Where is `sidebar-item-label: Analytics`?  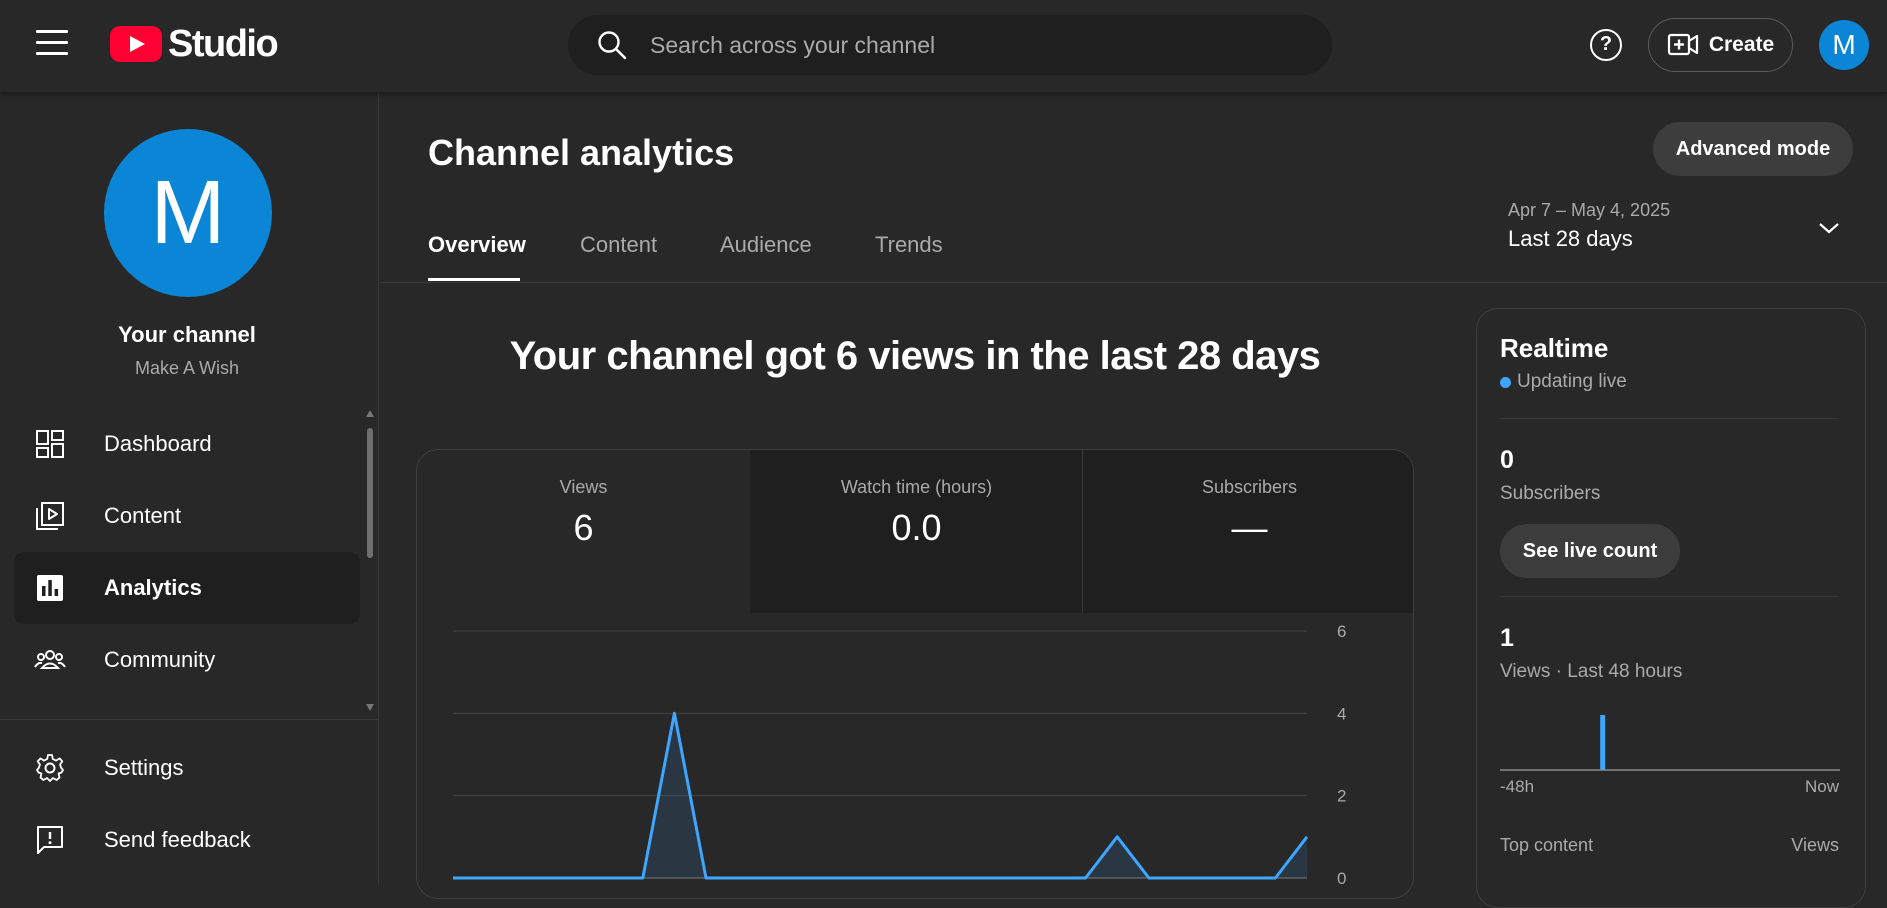 sidebar-item-label: Analytics is located at coordinates (153, 587).